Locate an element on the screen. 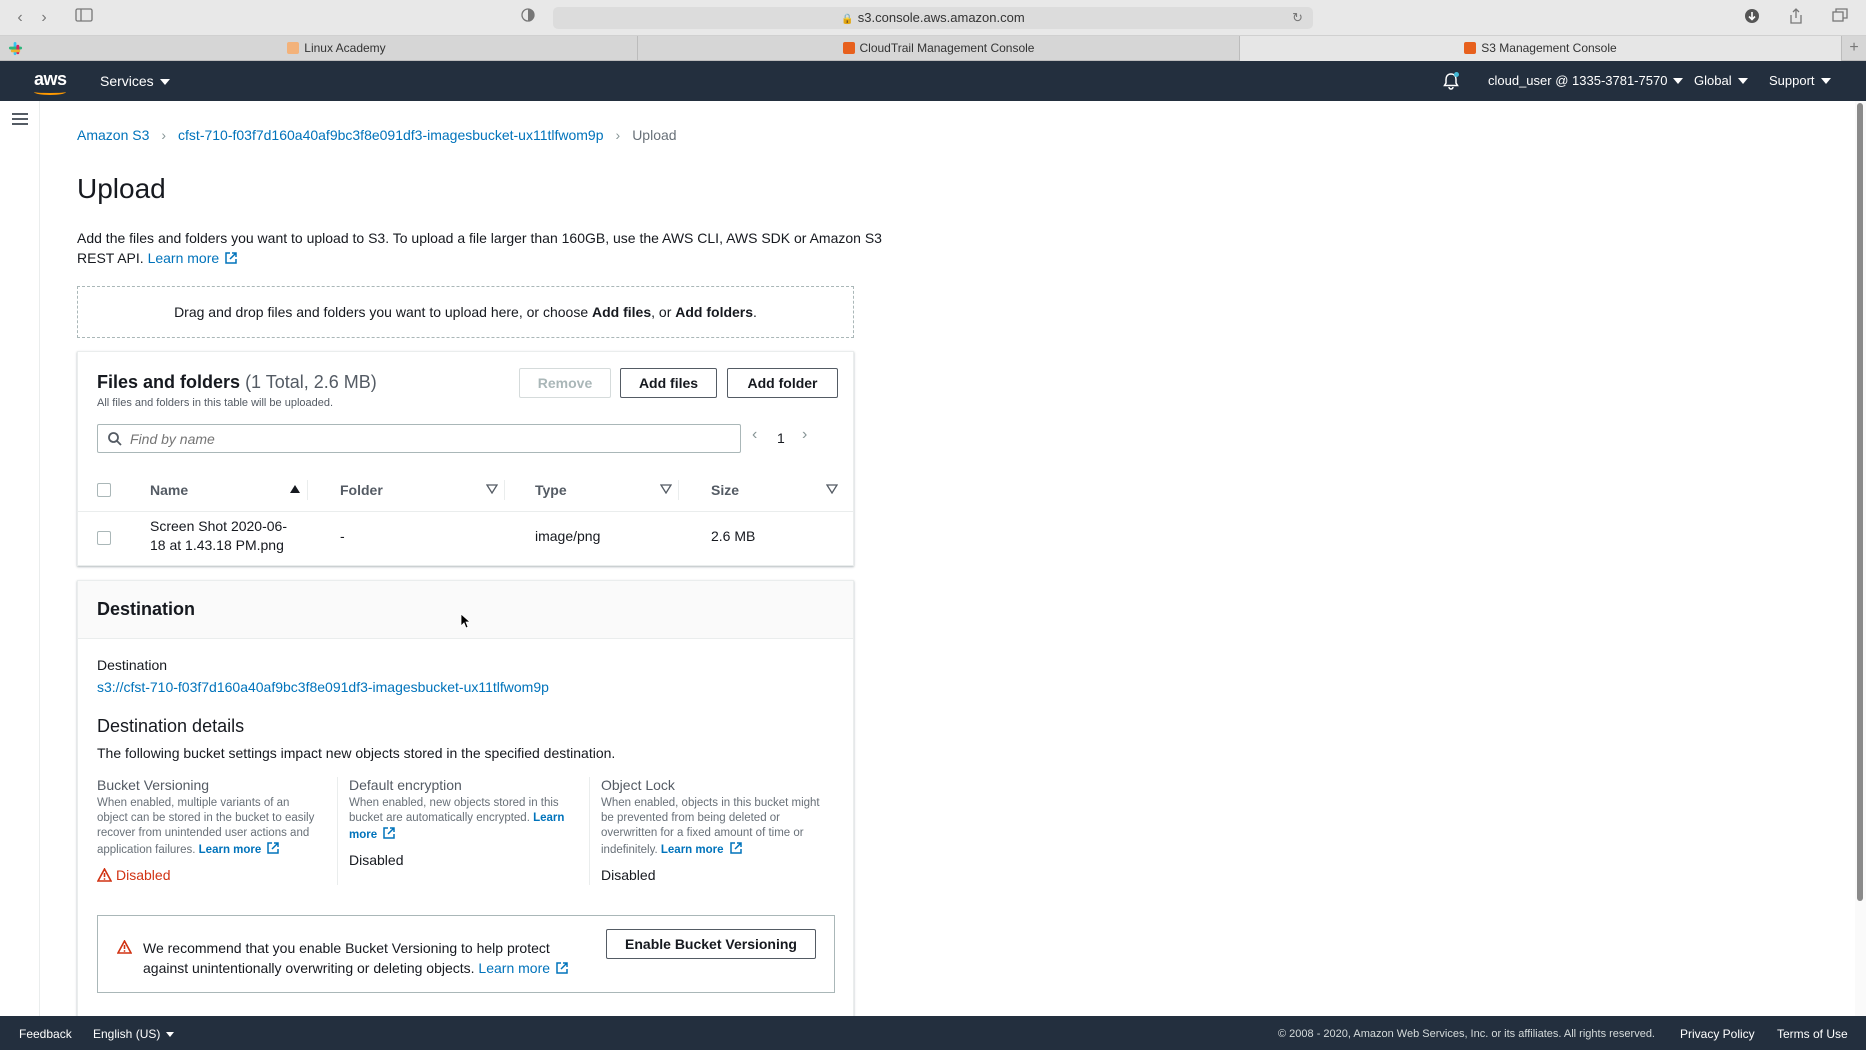 This screenshot has height=1050, width=1866. privacy-shield-icon is located at coordinates (528, 18).